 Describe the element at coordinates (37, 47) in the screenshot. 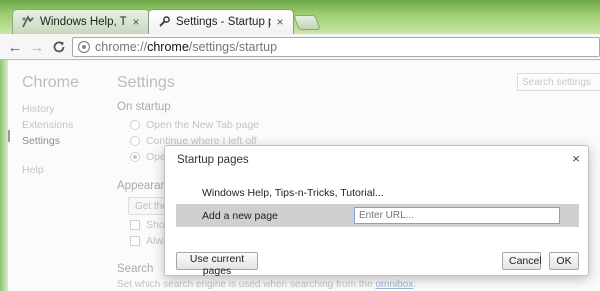

I see `forward-button: →` at that location.